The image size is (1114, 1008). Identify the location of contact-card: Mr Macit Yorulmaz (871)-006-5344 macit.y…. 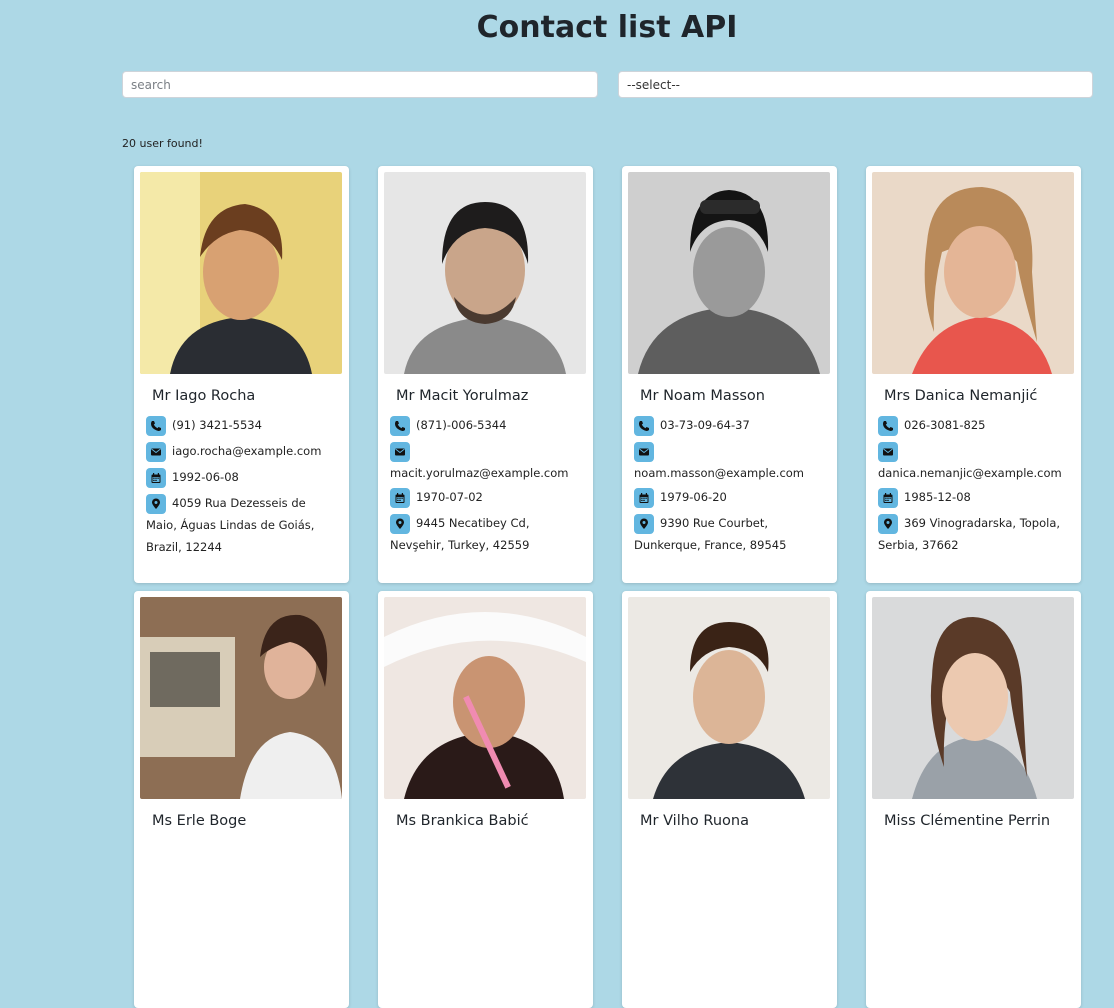
(485, 374).